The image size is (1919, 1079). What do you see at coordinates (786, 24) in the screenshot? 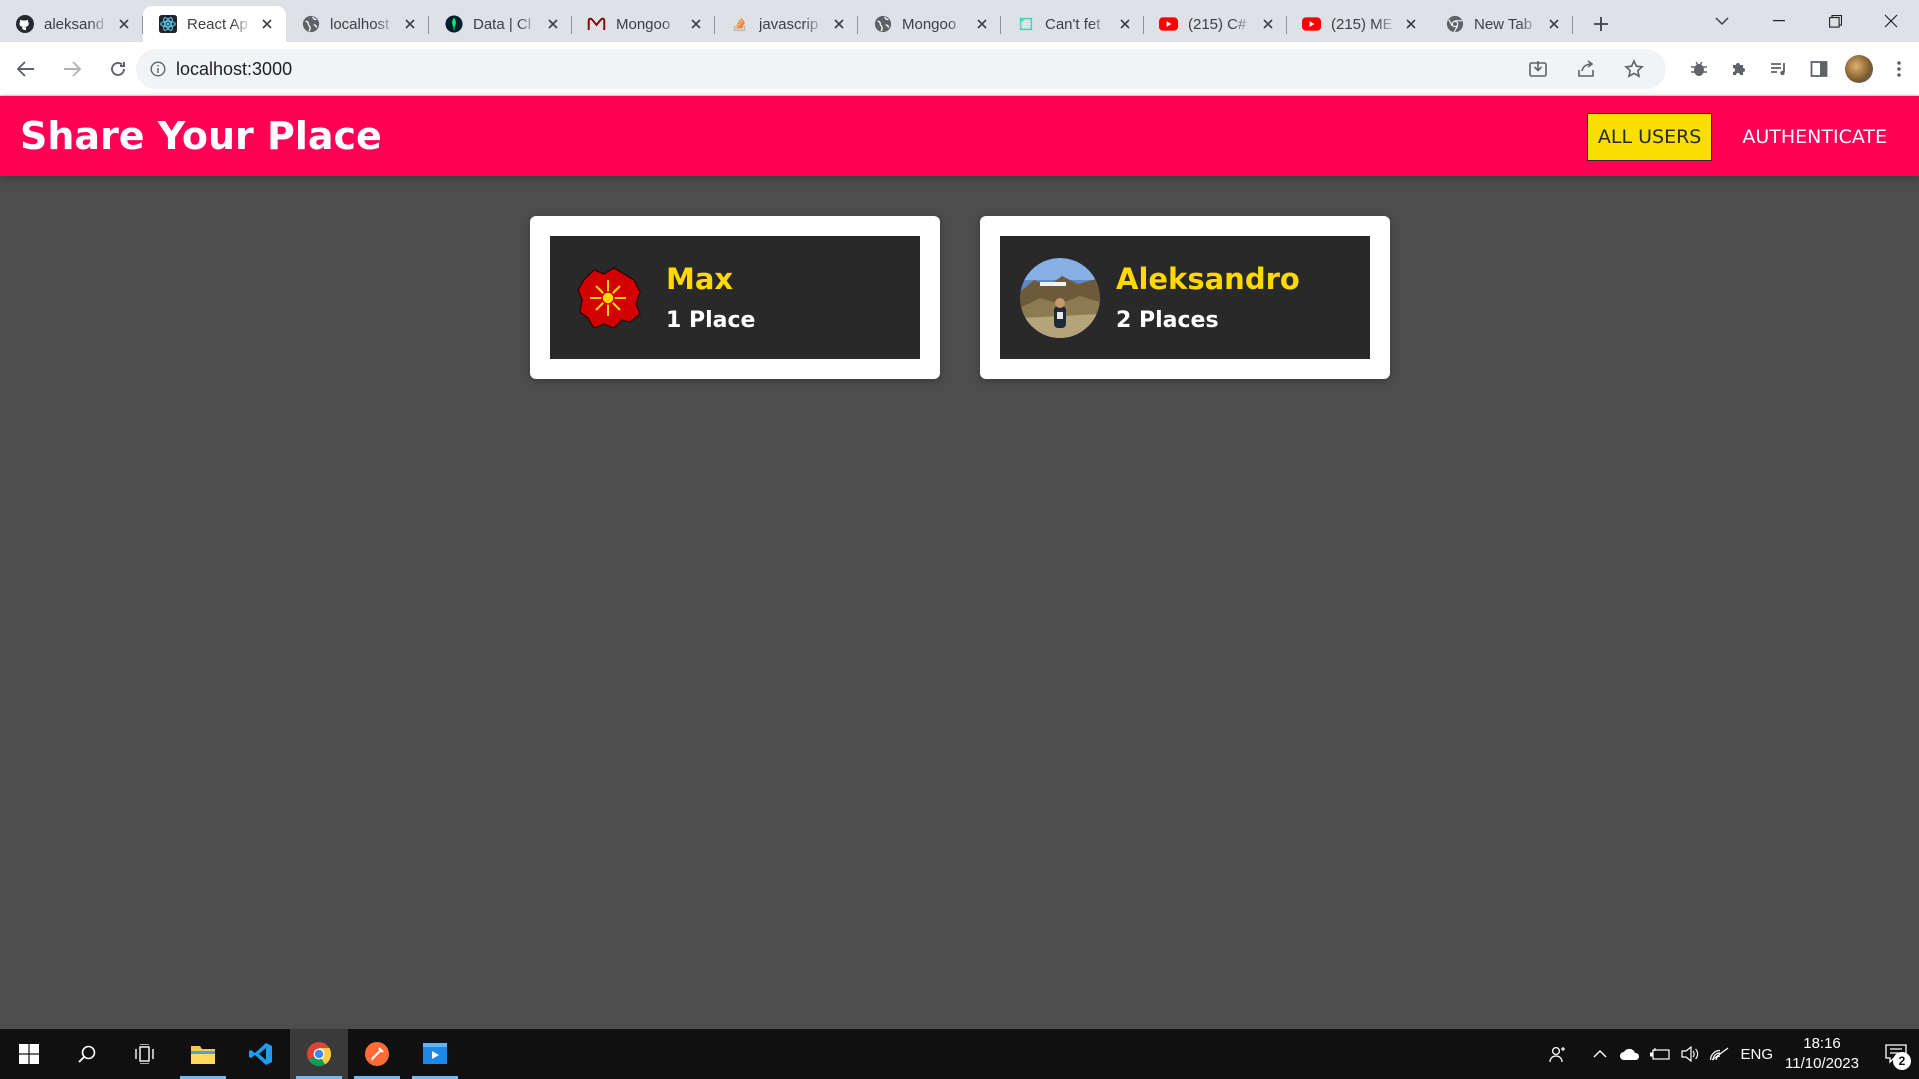
I see `tab-stackoverflow: javascrip` at bounding box center [786, 24].